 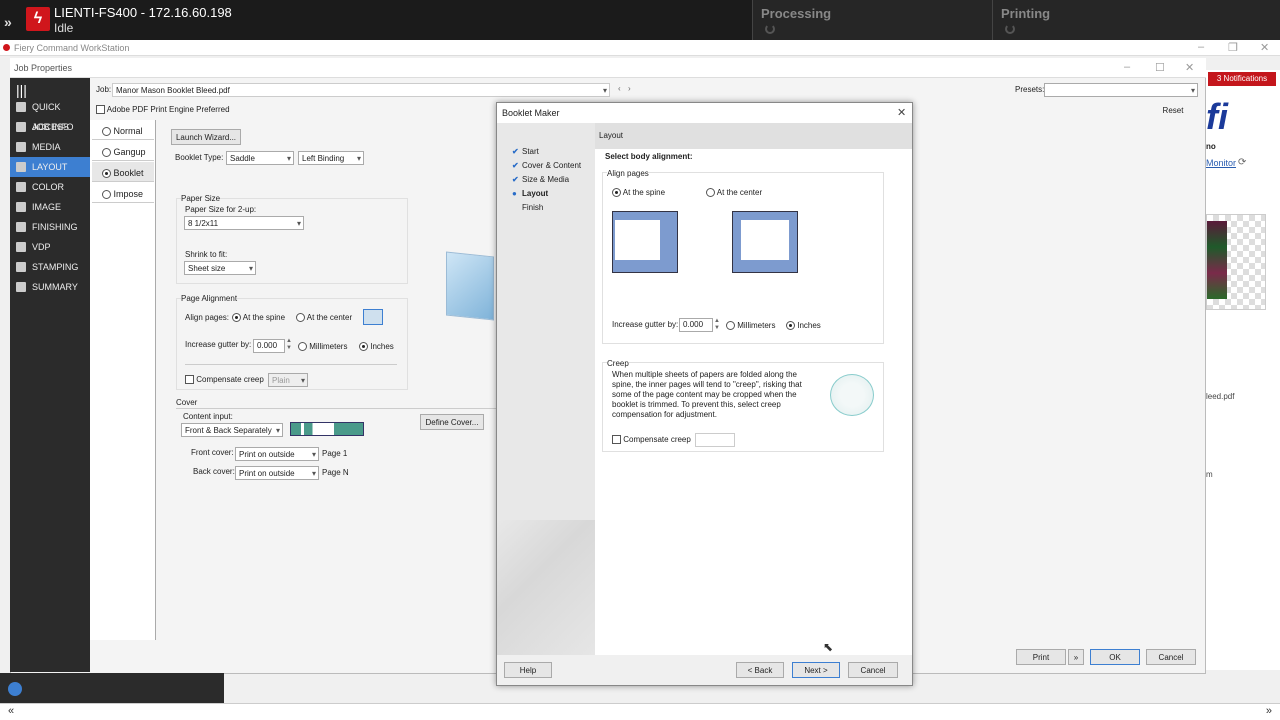 I want to click on scroll-right-icon: », so click(x=1269, y=711).